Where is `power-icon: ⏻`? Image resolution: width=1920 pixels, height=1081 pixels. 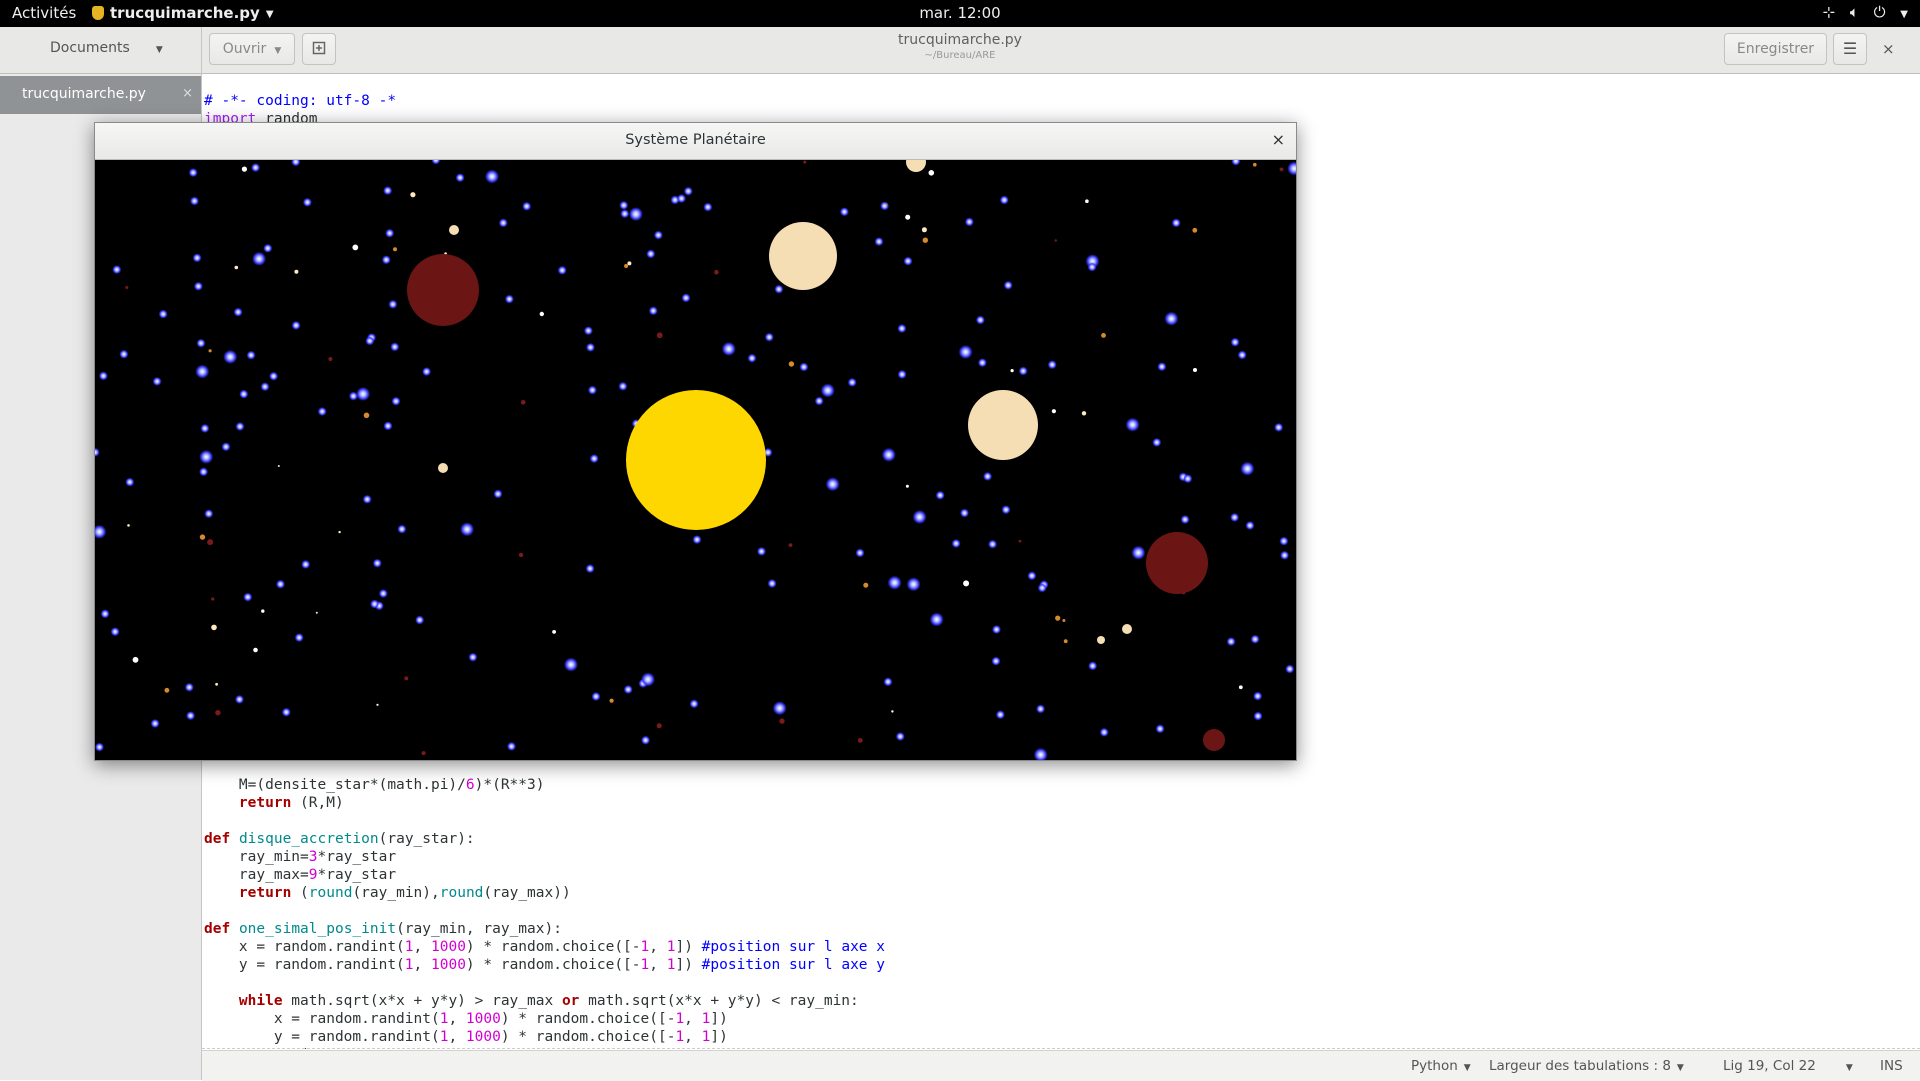
power-icon: ⏻ is located at coordinates (1879, 12).